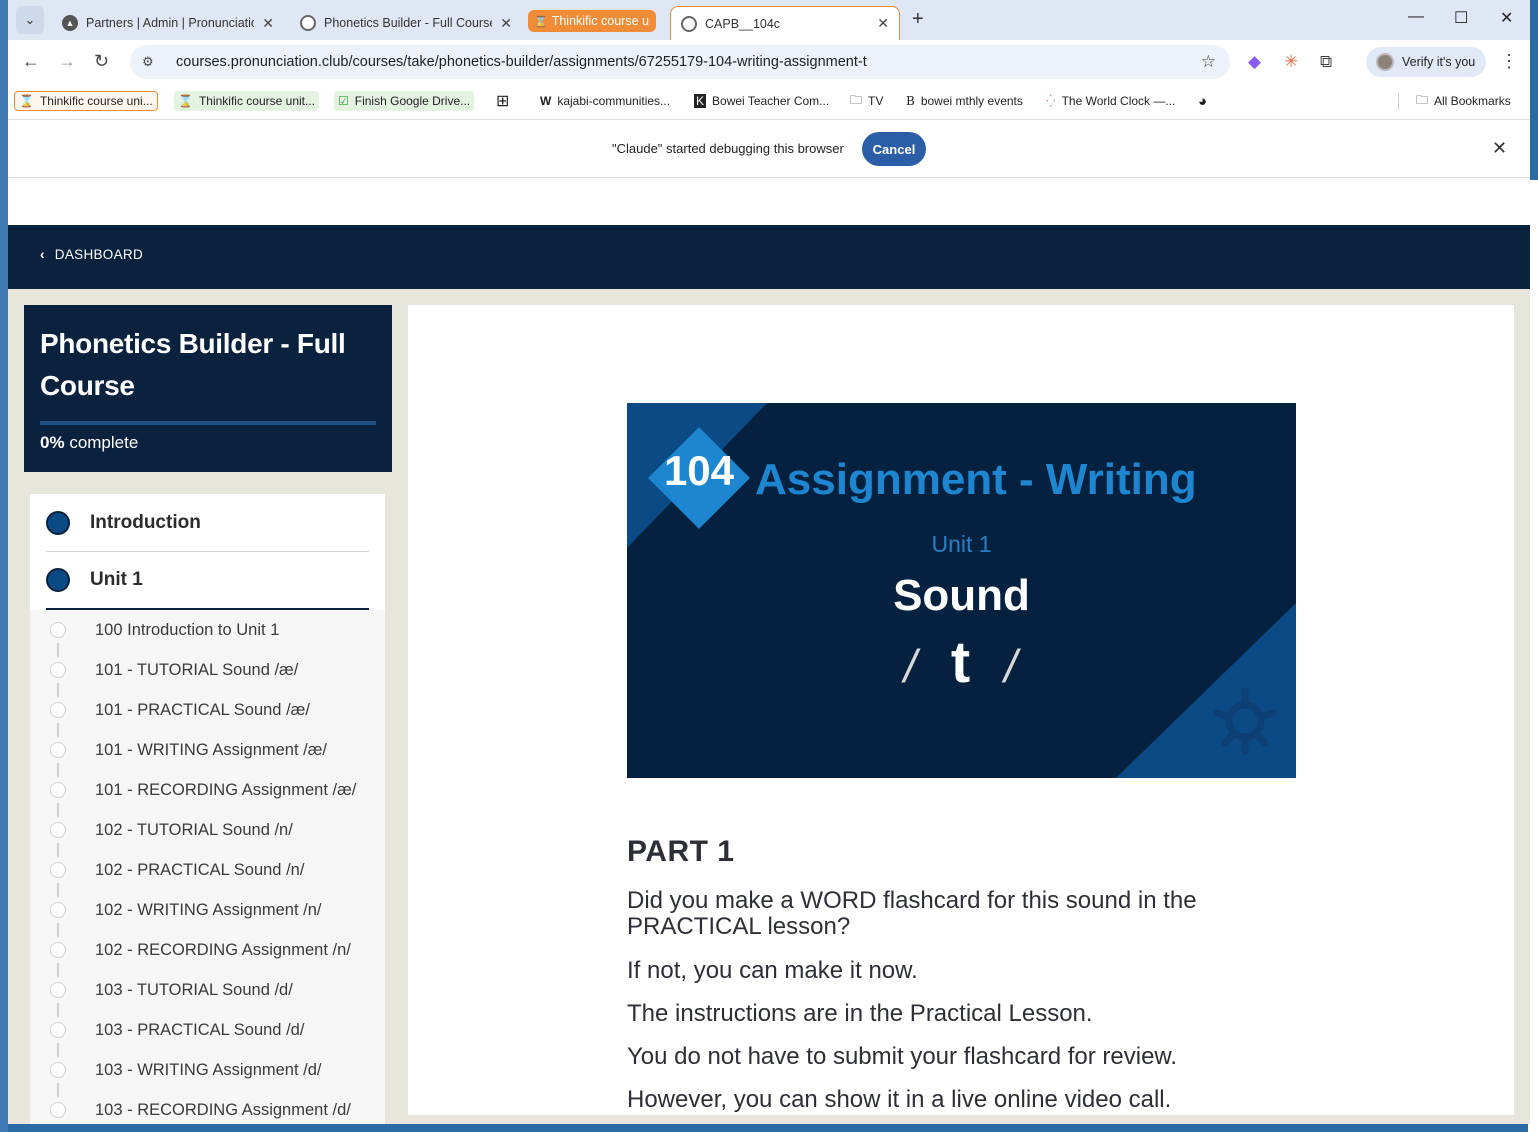 The width and height of the screenshot is (1538, 1132). I want to click on lesson-item: 102 - WRITING Assignment /n/, so click(207, 906).